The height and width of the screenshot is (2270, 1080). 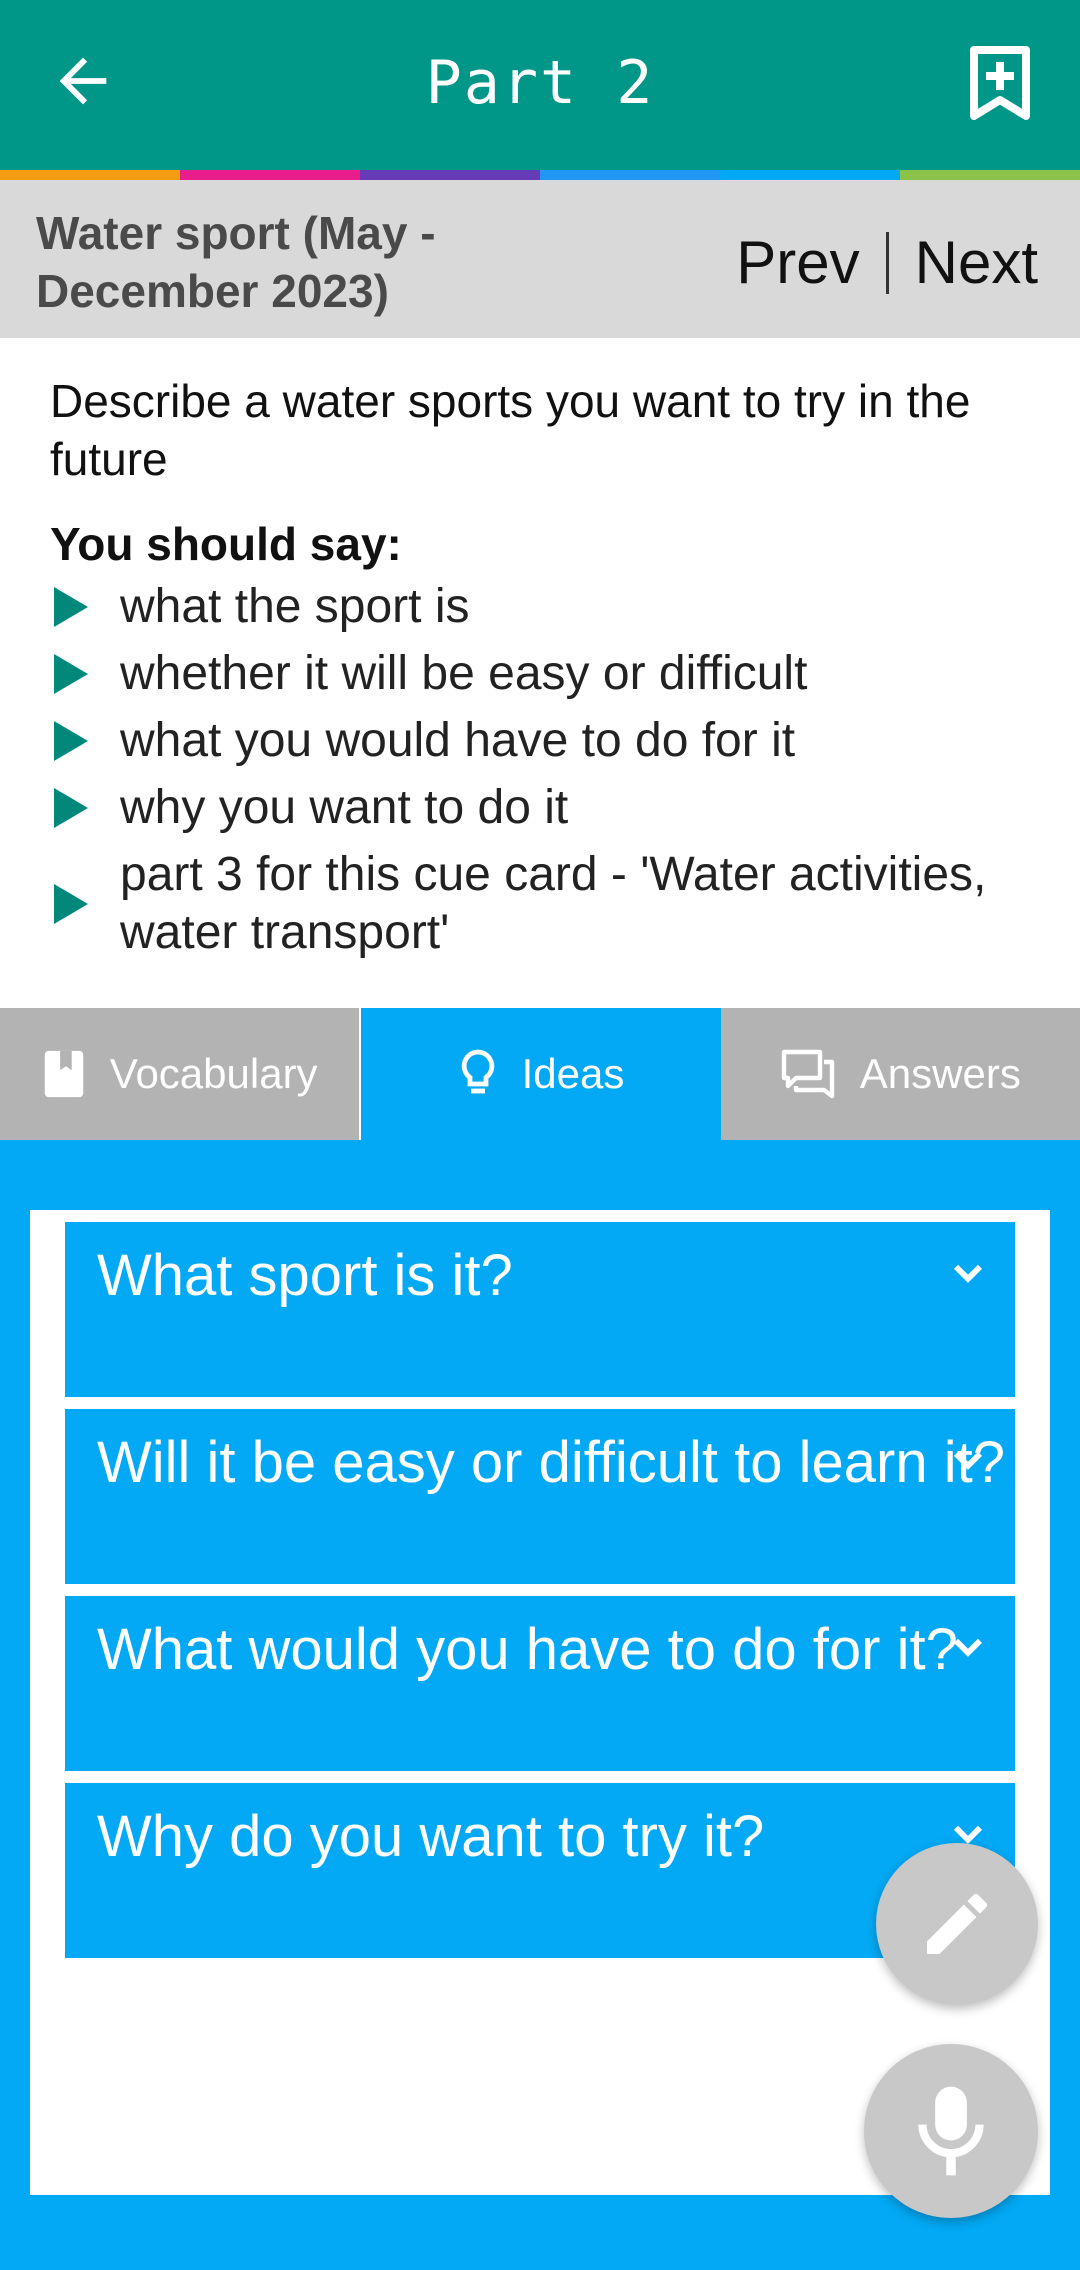 What do you see at coordinates (226, 544) in the screenshot?
I see `should-say-heading: You should say:` at bounding box center [226, 544].